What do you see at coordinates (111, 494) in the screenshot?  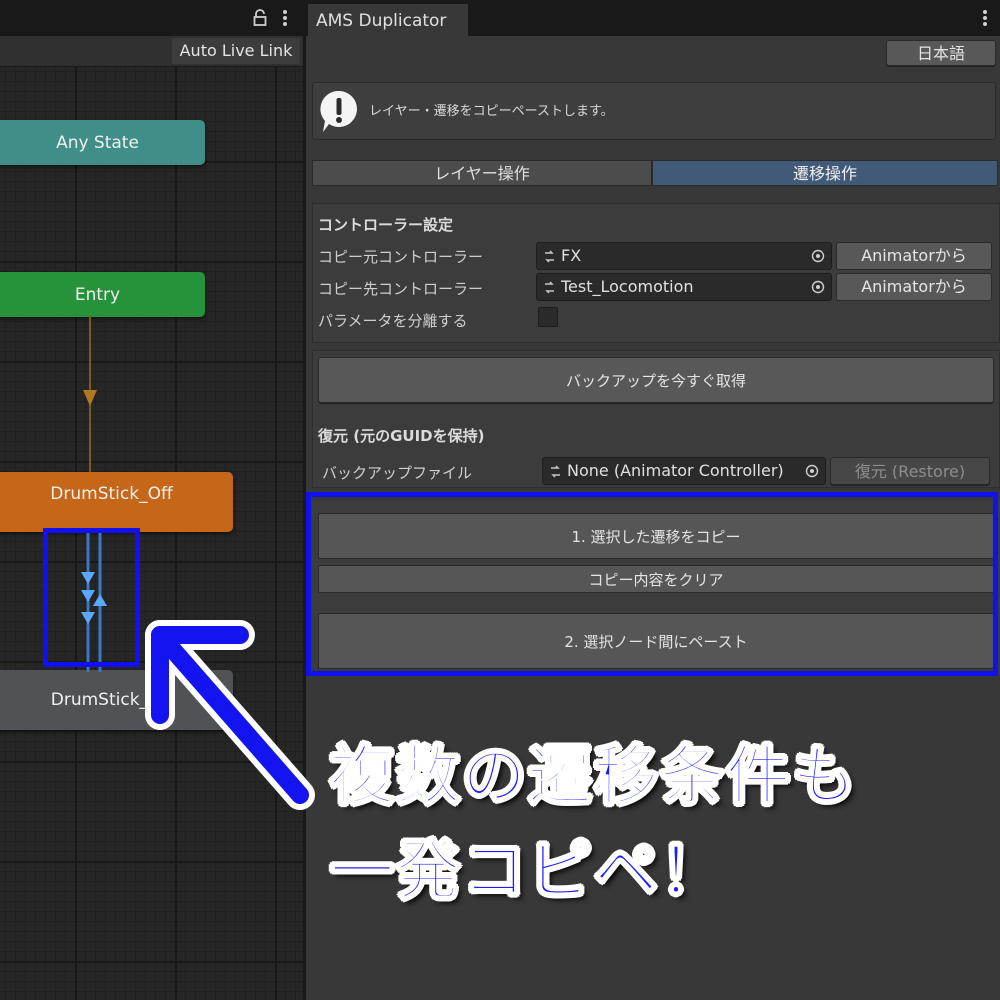 I see `state-label: DrumStick_Off` at bounding box center [111, 494].